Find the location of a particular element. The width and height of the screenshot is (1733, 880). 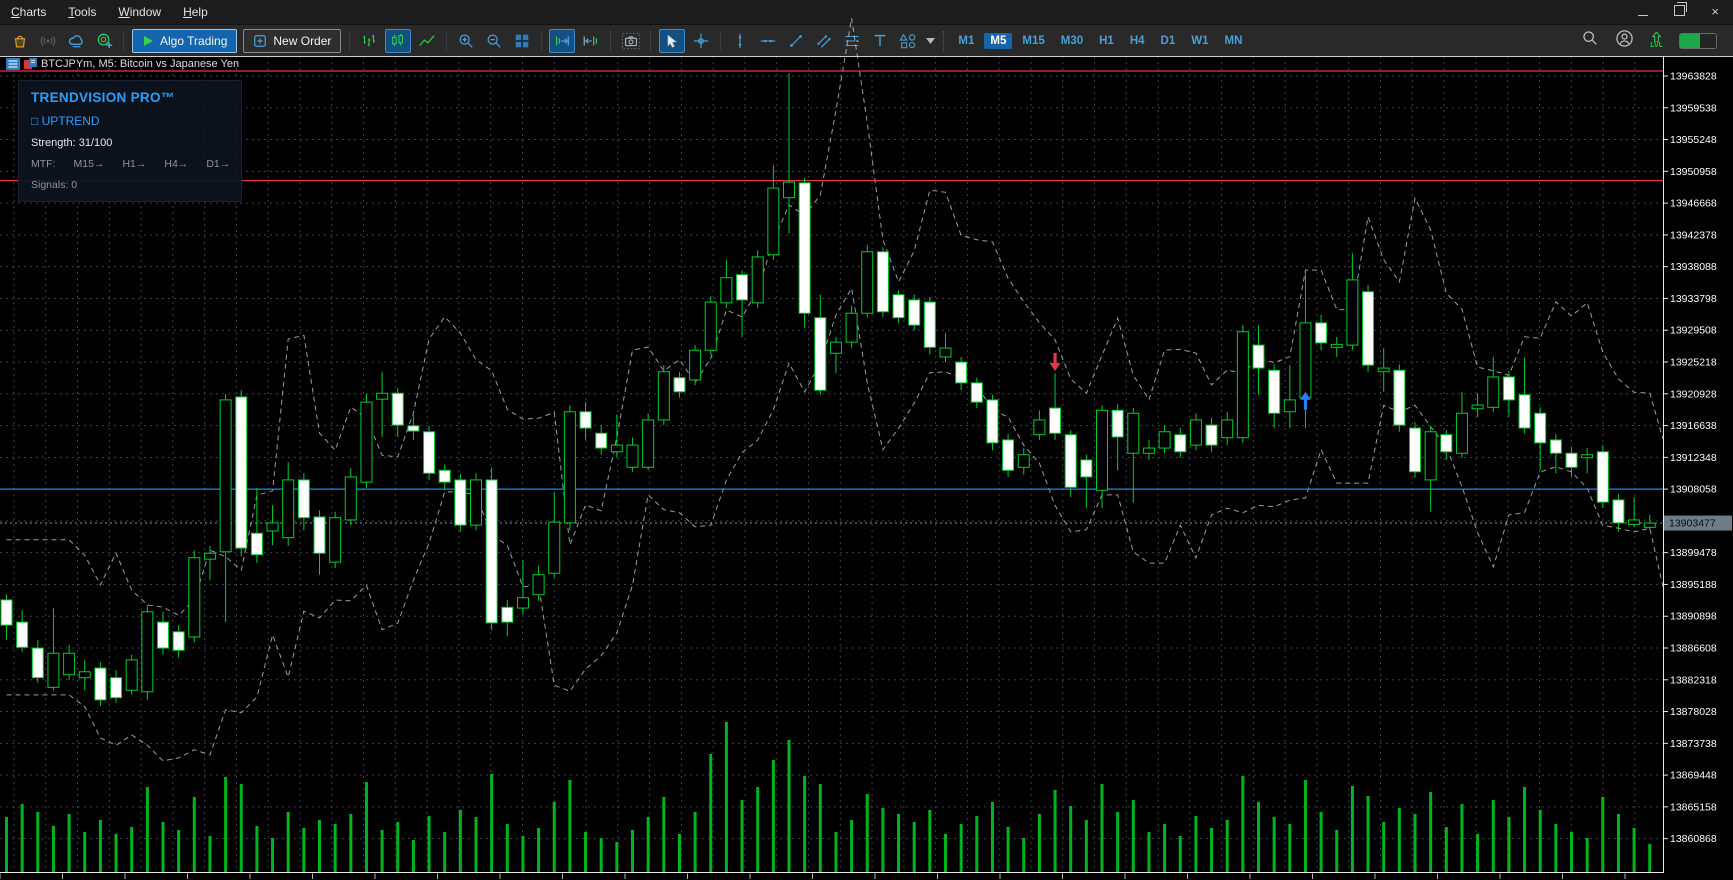

price-axis-label: 13942378 is located at coordinates (1693, 235).